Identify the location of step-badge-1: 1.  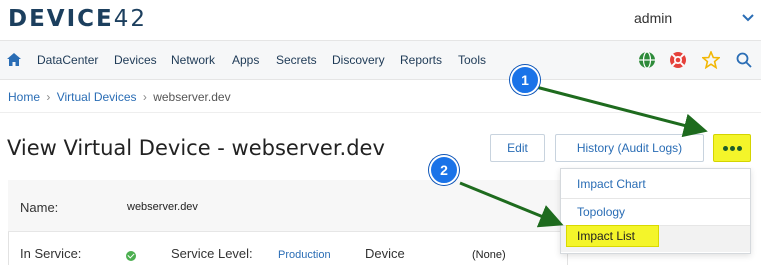
(525, 80).